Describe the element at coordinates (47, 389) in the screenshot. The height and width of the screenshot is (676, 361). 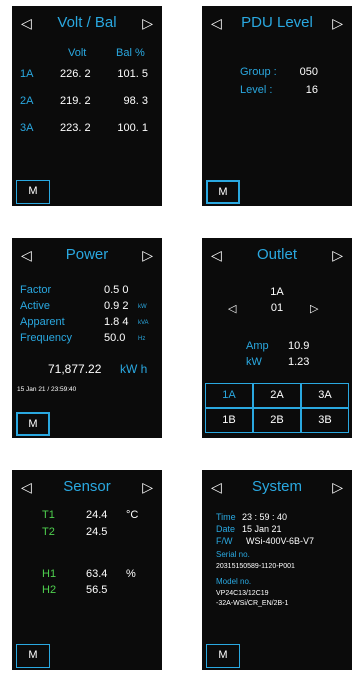
I see `datetime-text: 15 Jan 21 / 23:59:40` at that location.